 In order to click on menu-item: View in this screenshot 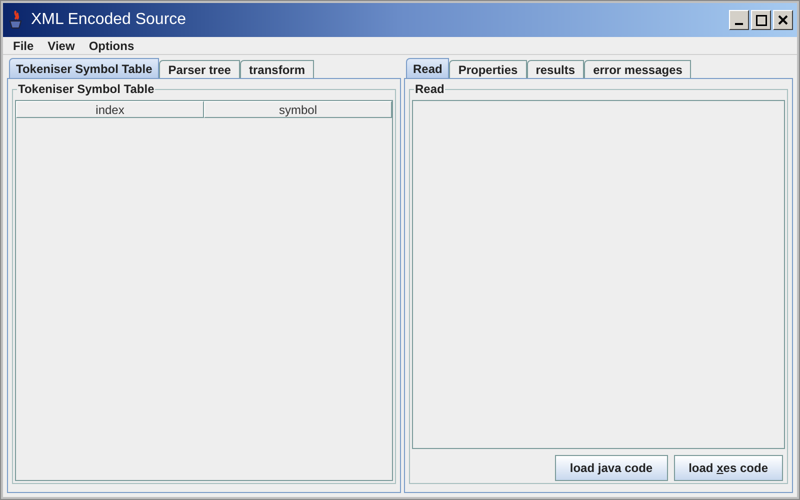, I will do `click(61, 45)`.